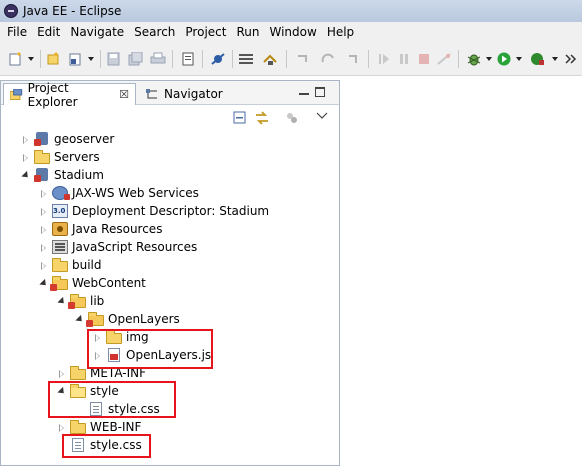 The width and height of the screenshot is (582, 466). Describe the element at coordinates (270, 59) in the screenshot. I see `step-icon` at that location.